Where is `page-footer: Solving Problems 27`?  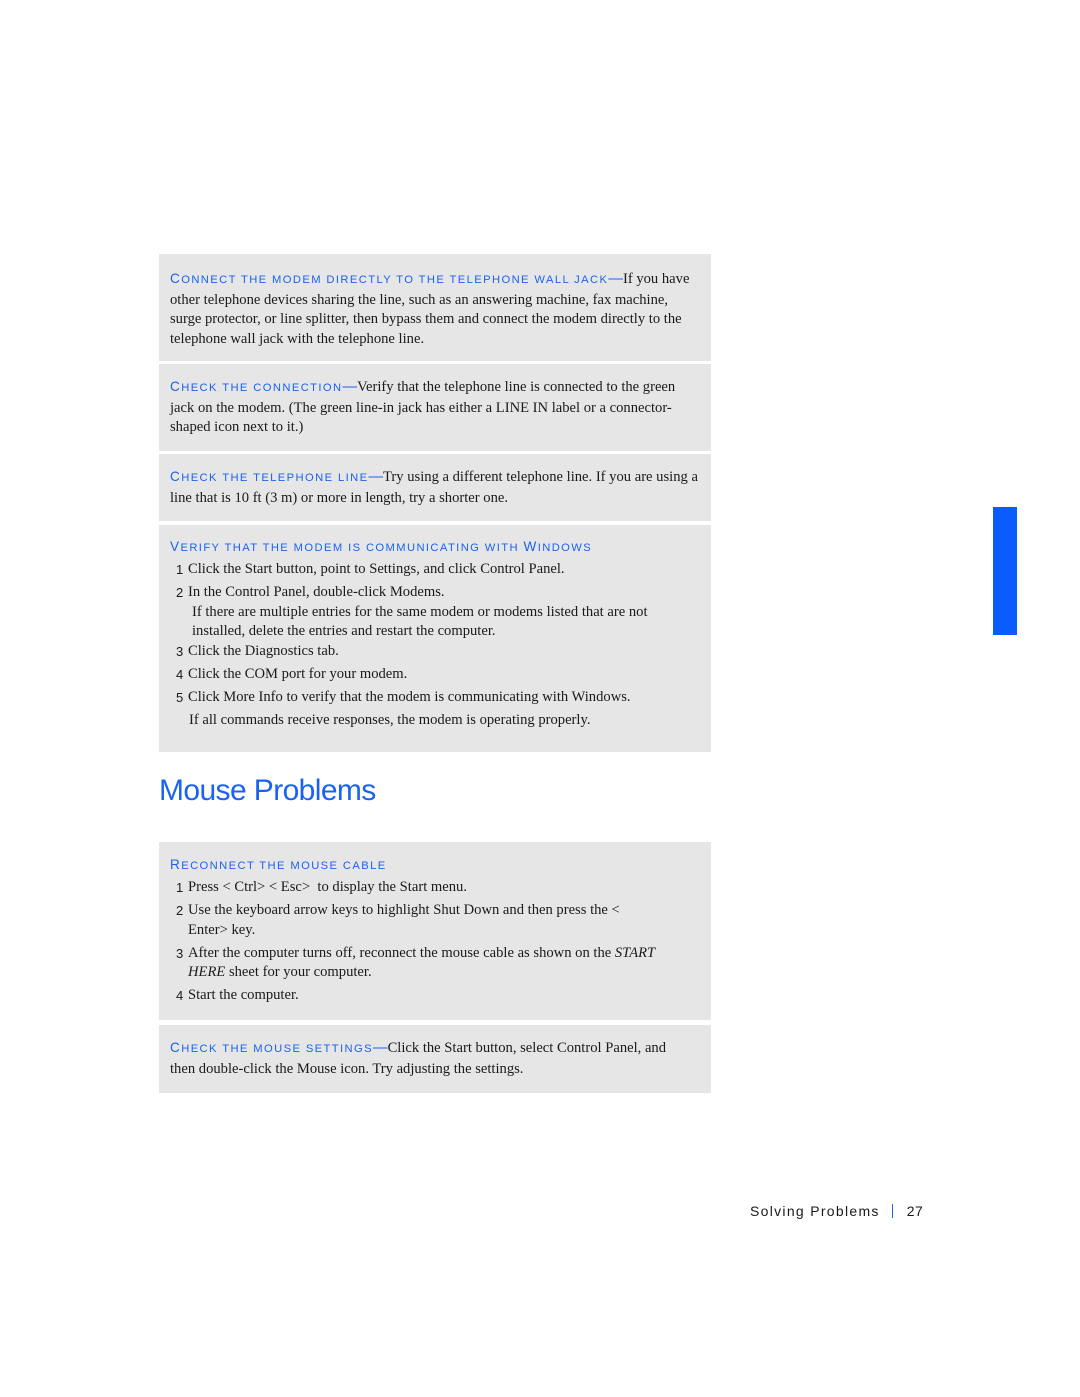 page-footer: Solving Problems 27 is located at coordinates (836, 1211).